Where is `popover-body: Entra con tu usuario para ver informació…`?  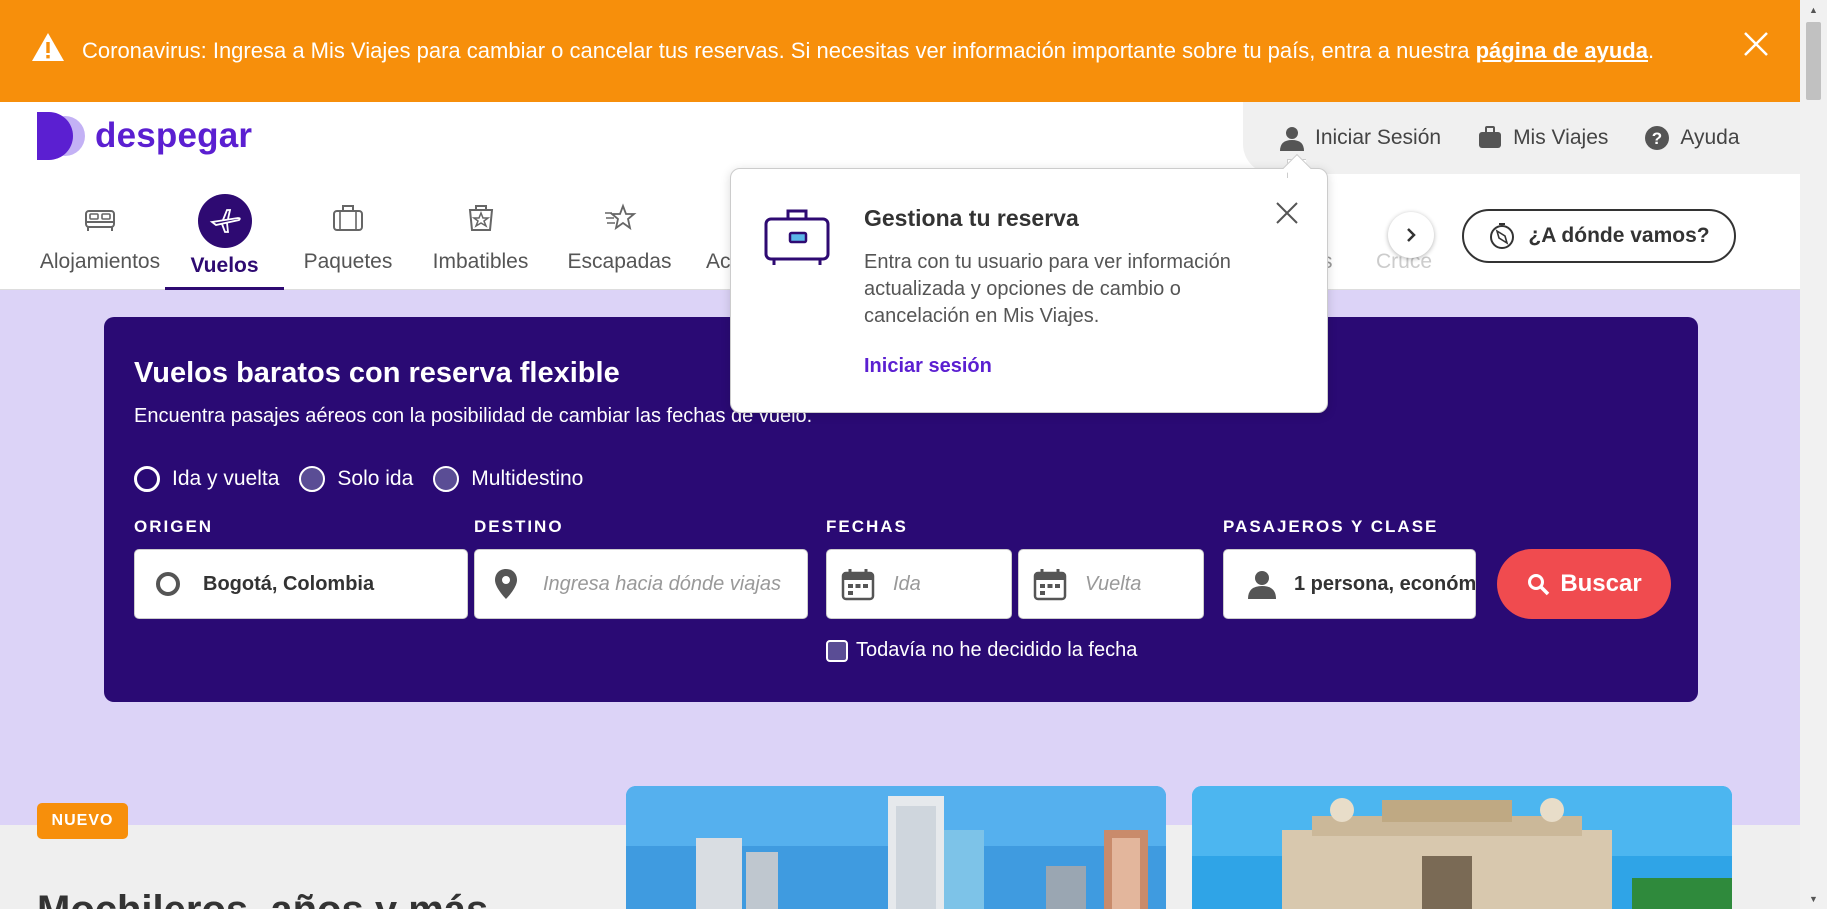 popover-body: Entra con tu usuario para ver informació… is located at coordinates (1047, 289).